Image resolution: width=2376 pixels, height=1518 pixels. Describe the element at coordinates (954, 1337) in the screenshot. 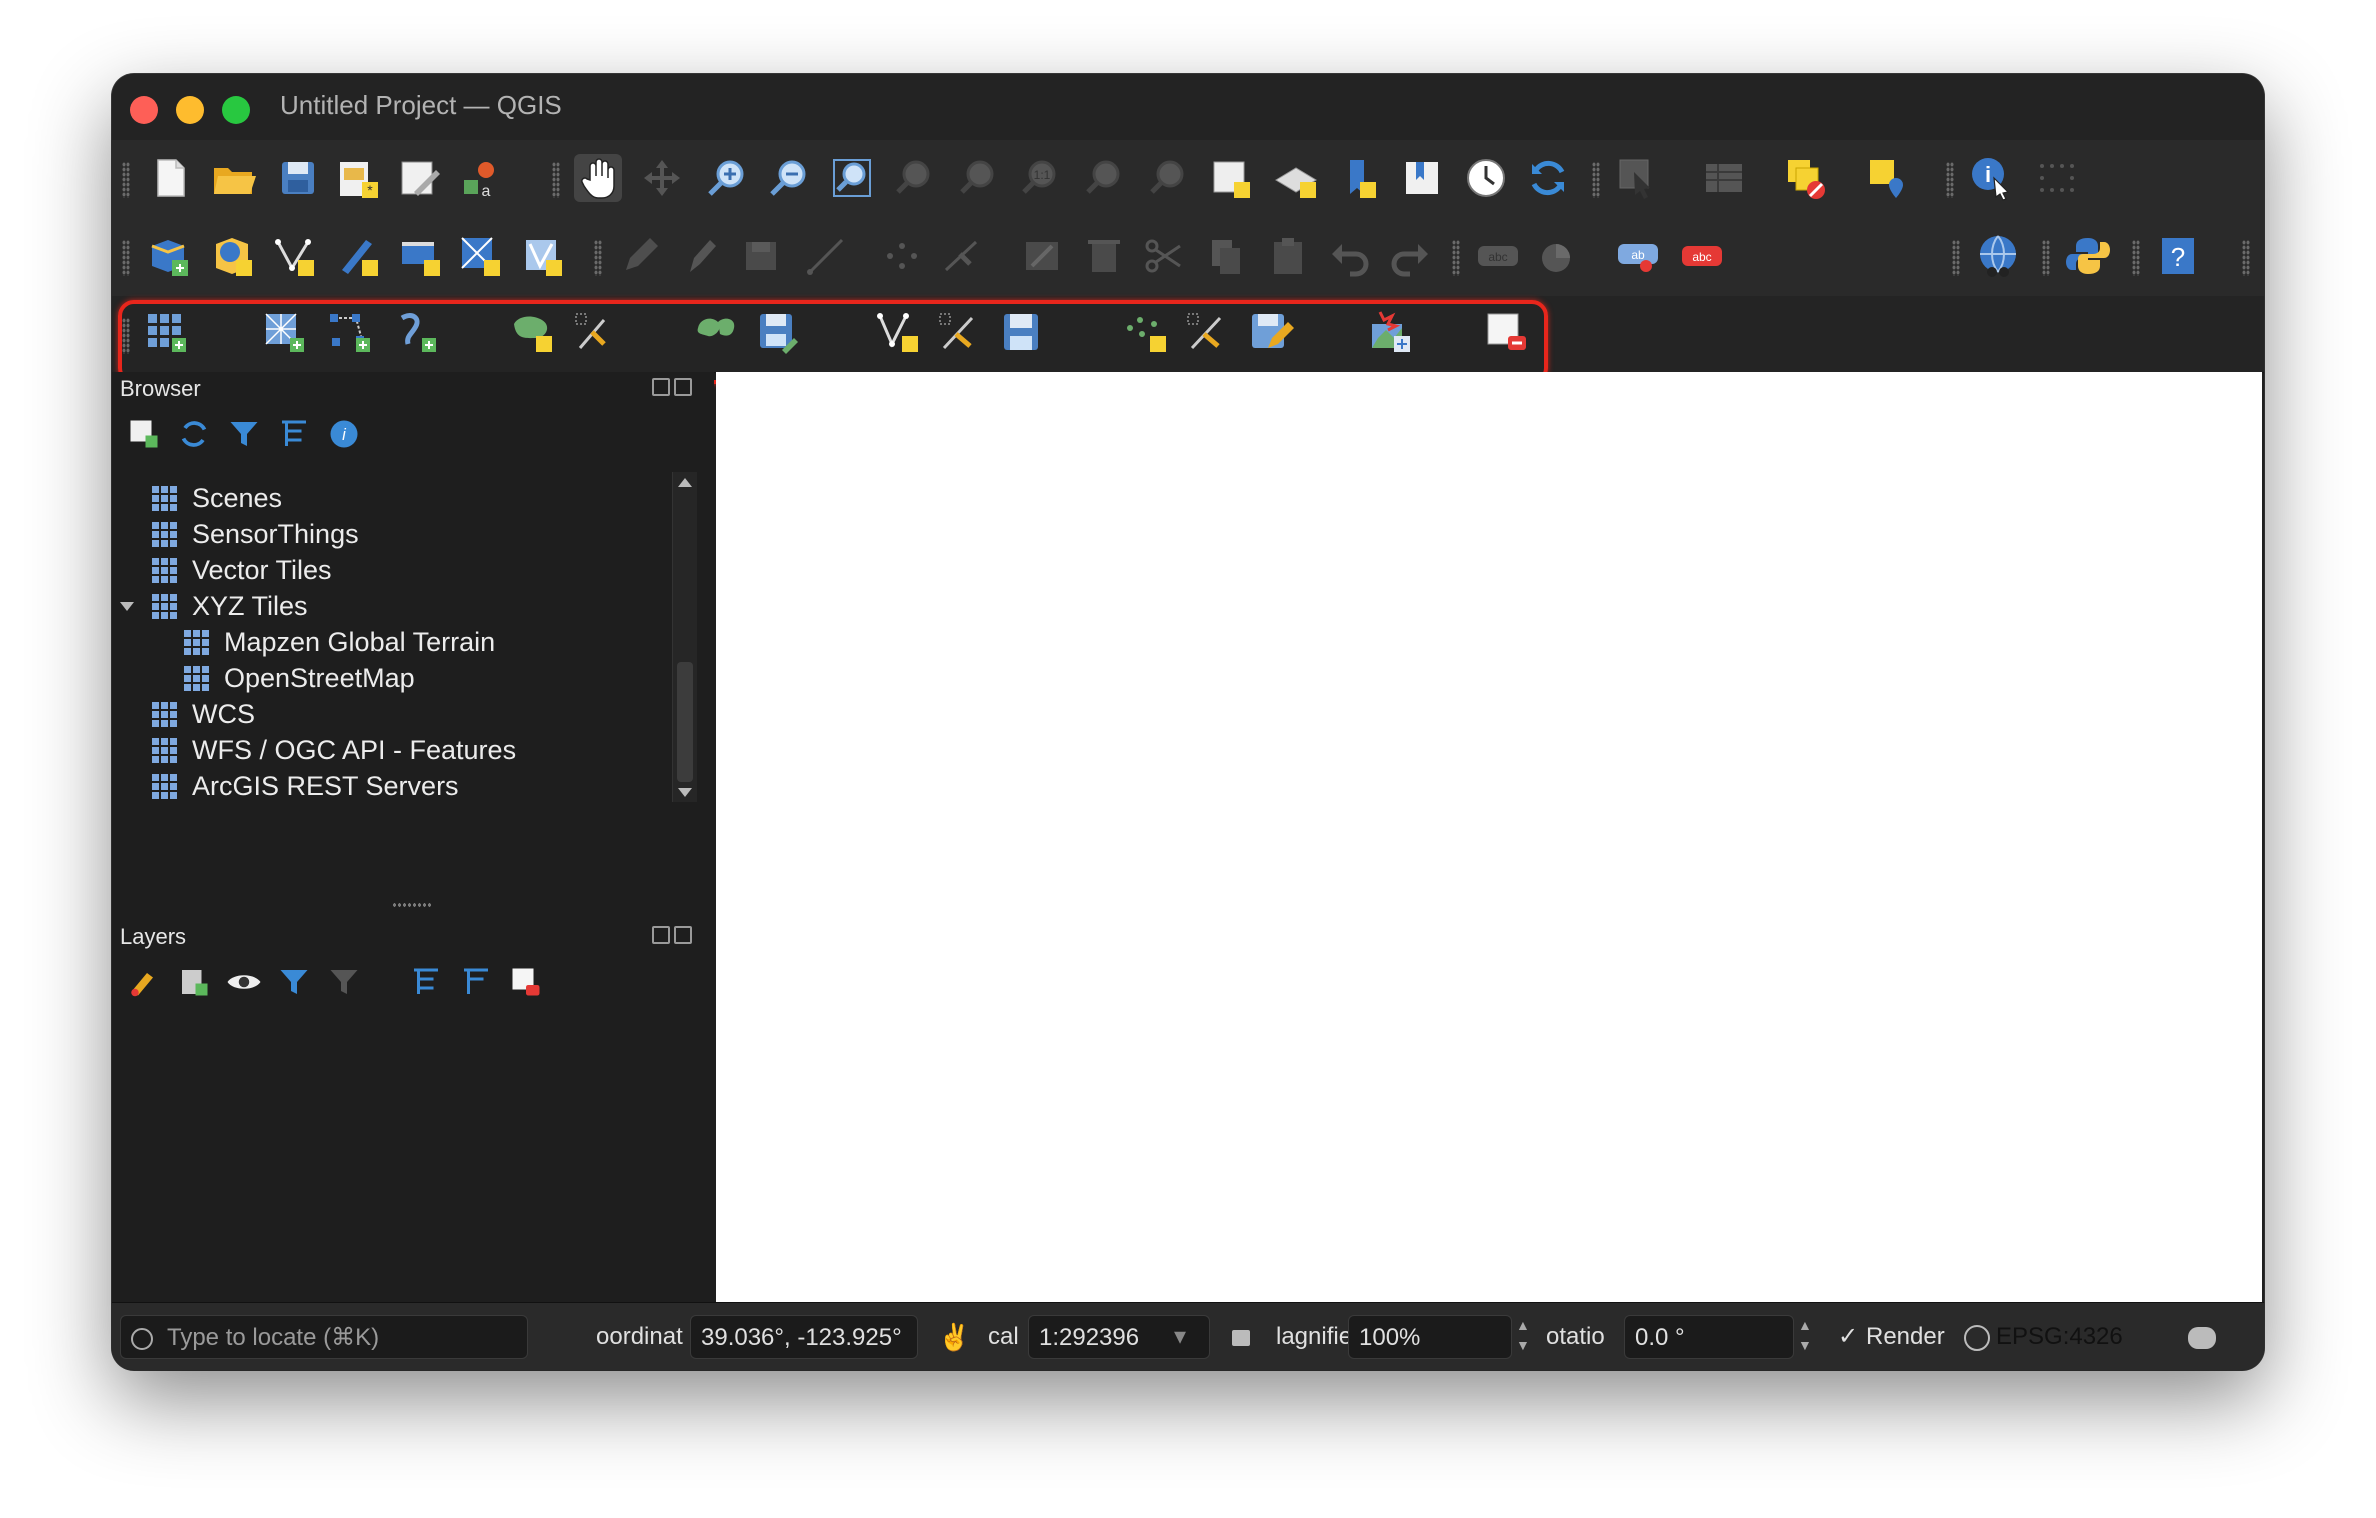

I see `mouse-coordinate-toggle-icon: ✌` at that location.